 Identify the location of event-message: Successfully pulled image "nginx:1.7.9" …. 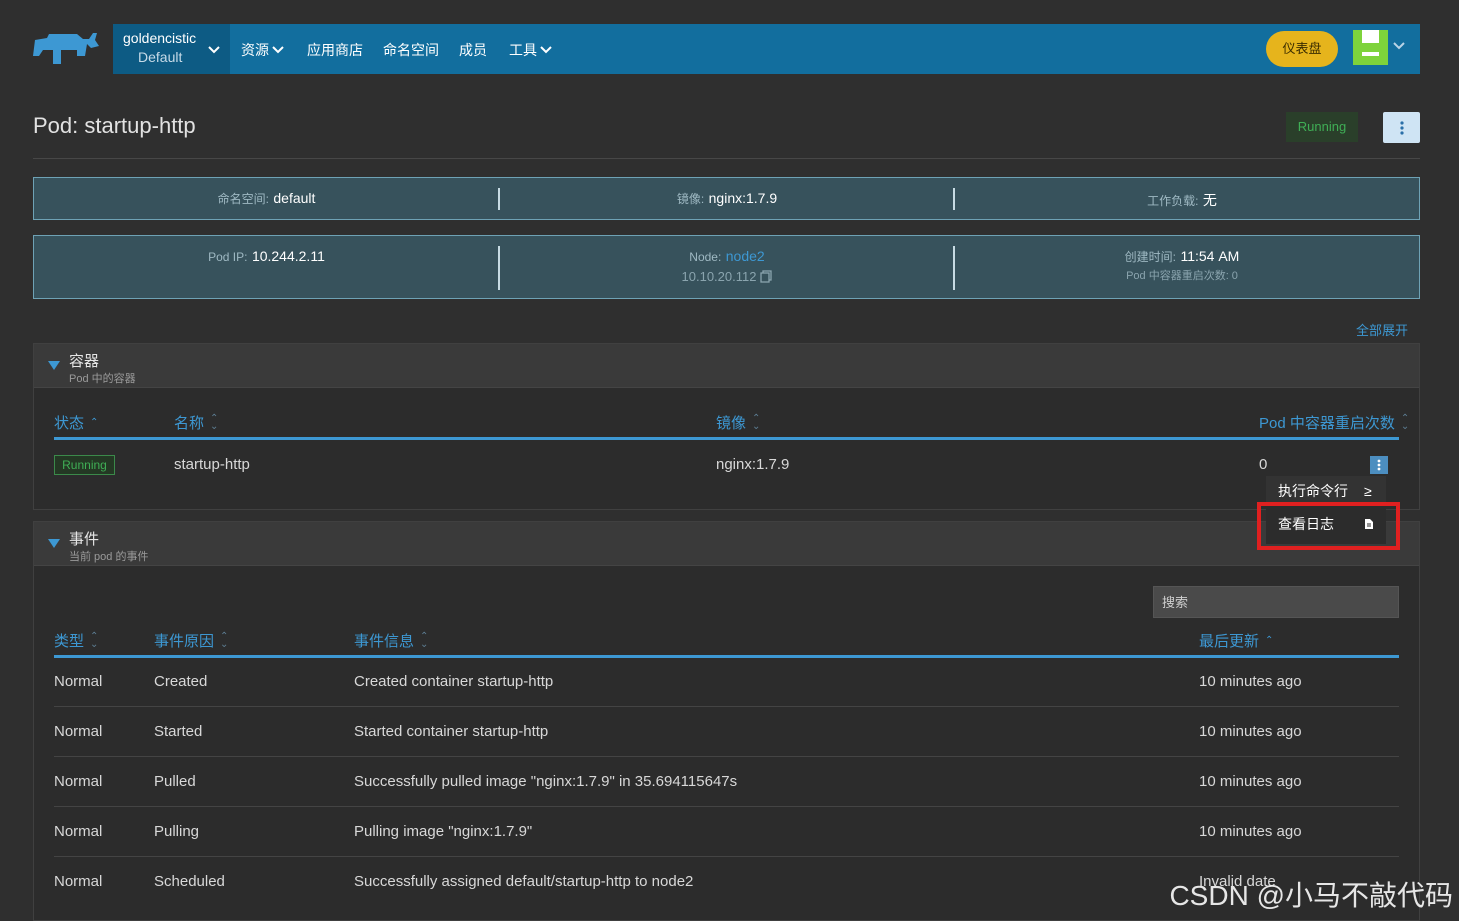
(546, 781).